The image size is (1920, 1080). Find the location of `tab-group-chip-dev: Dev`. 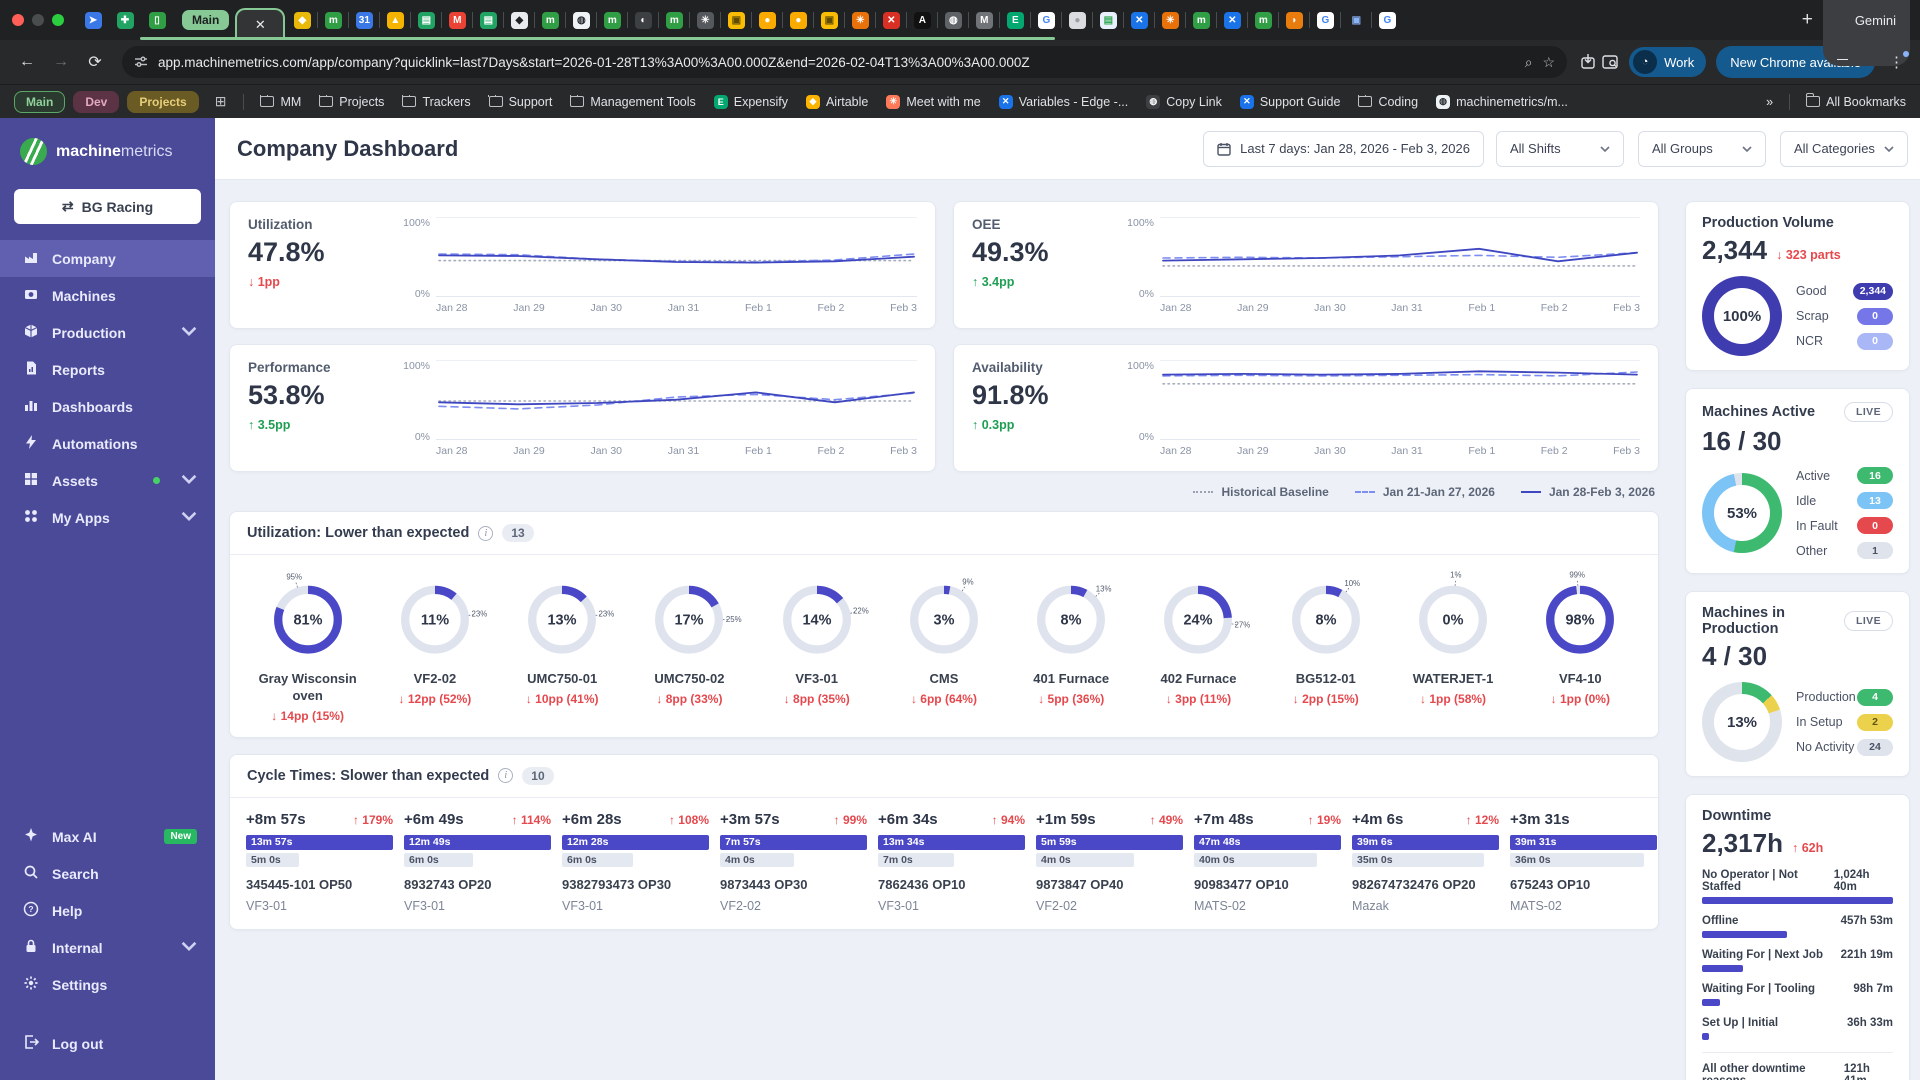

tab-group-chip-dev: Dev is located at coordinates (96, 101).